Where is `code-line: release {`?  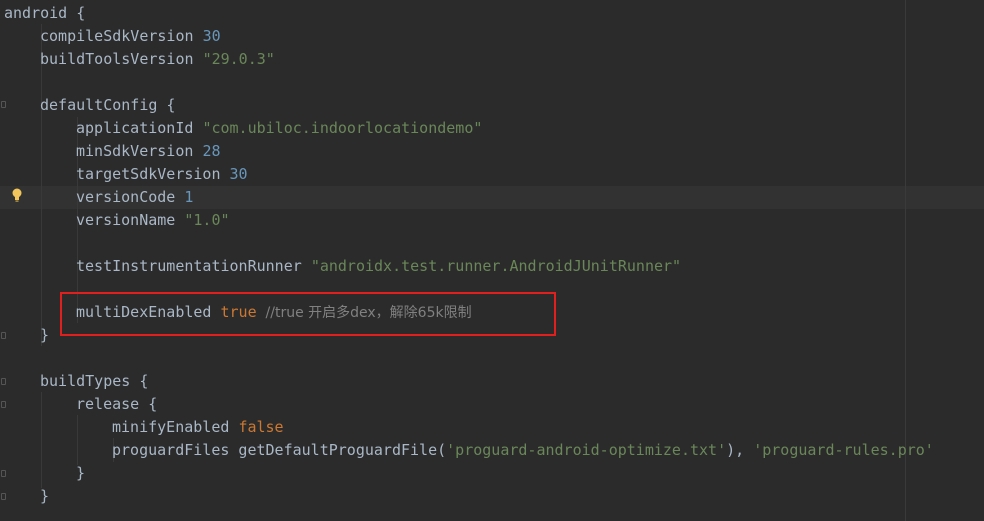
code-line: release { is located at coordinates (116, 404).